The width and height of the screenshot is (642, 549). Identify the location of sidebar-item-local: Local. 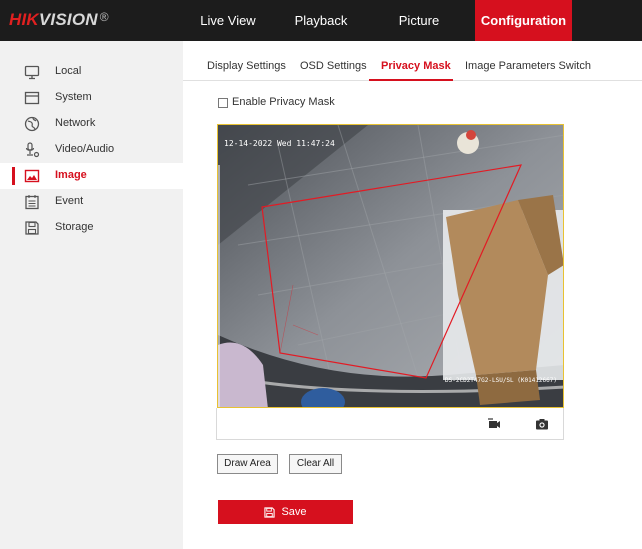
(91, 72).